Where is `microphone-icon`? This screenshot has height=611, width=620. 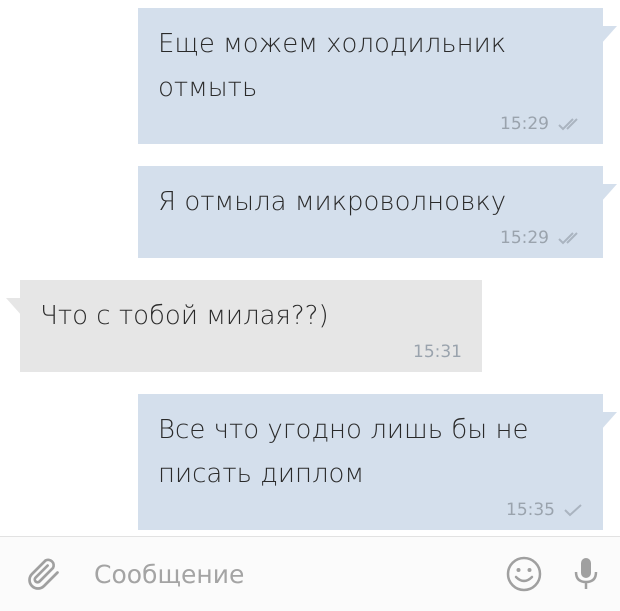
microphone-icon is located at coordinates (586, 574).